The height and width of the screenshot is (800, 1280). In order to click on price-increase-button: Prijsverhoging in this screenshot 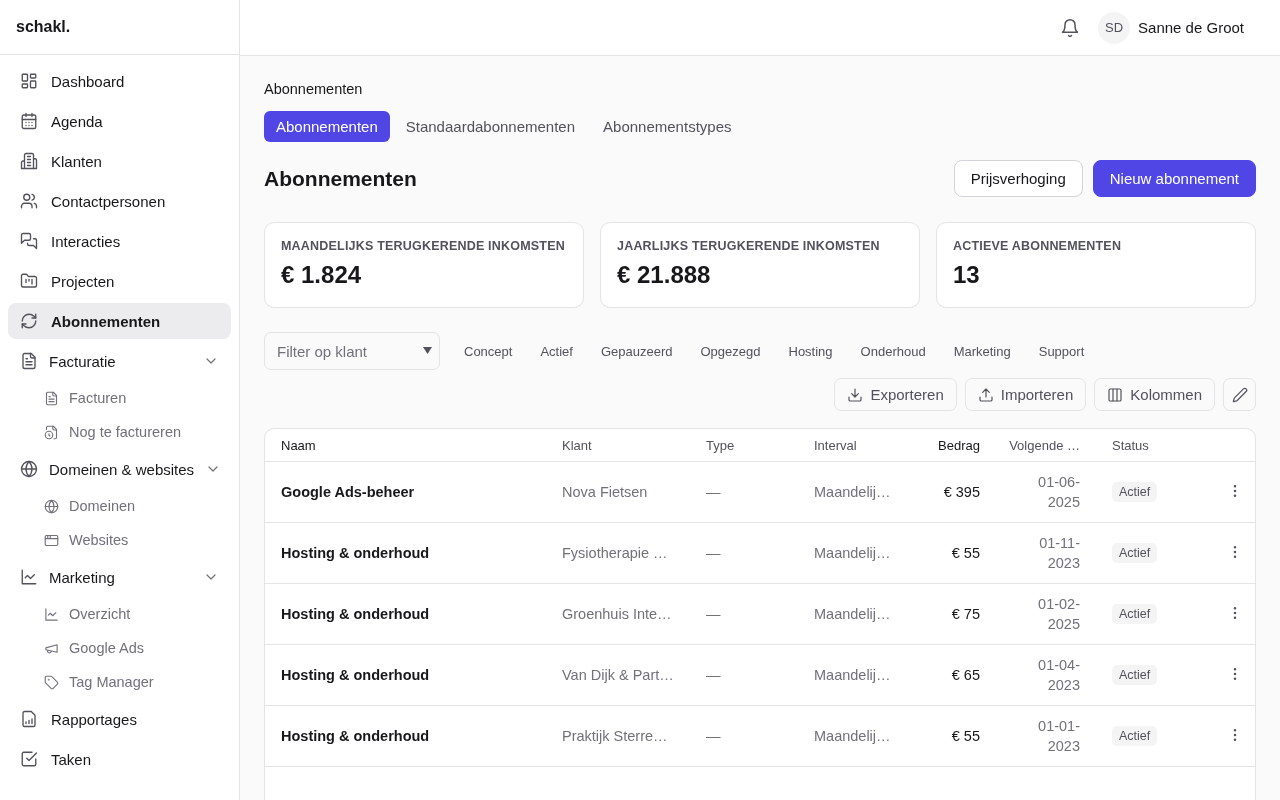, I will do `click(1018, 178)`.